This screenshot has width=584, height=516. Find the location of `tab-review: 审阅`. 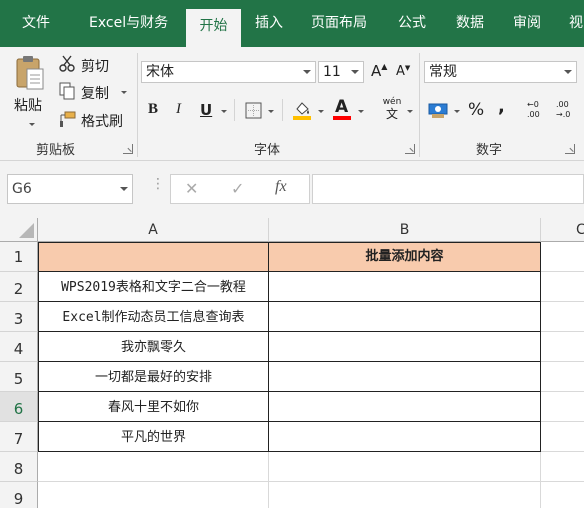

tab-review: 审阅 is located at coordinates (527, 23).